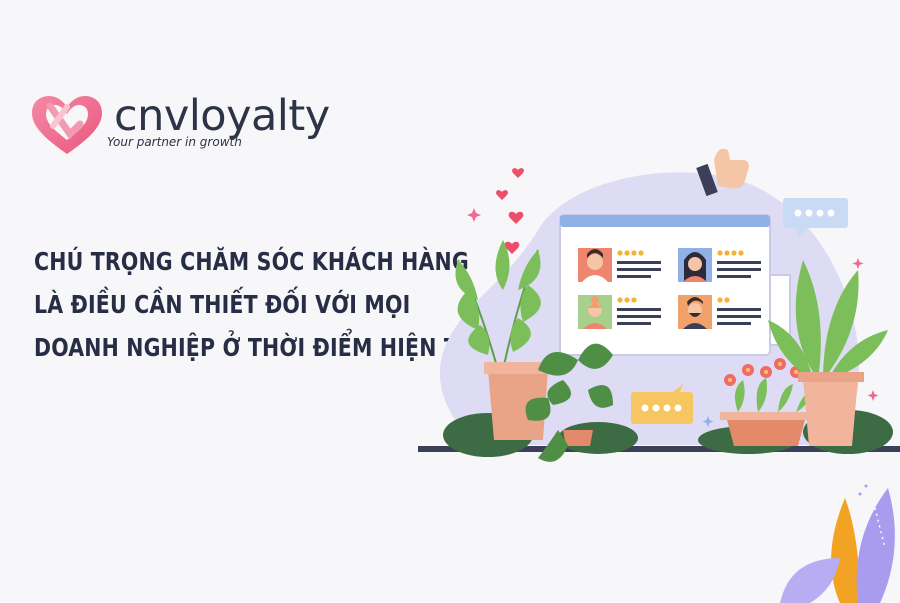 This screenshot has width=900, height=603. I want to click on brand-tagline: Your partner in growth, so click(174, 142).